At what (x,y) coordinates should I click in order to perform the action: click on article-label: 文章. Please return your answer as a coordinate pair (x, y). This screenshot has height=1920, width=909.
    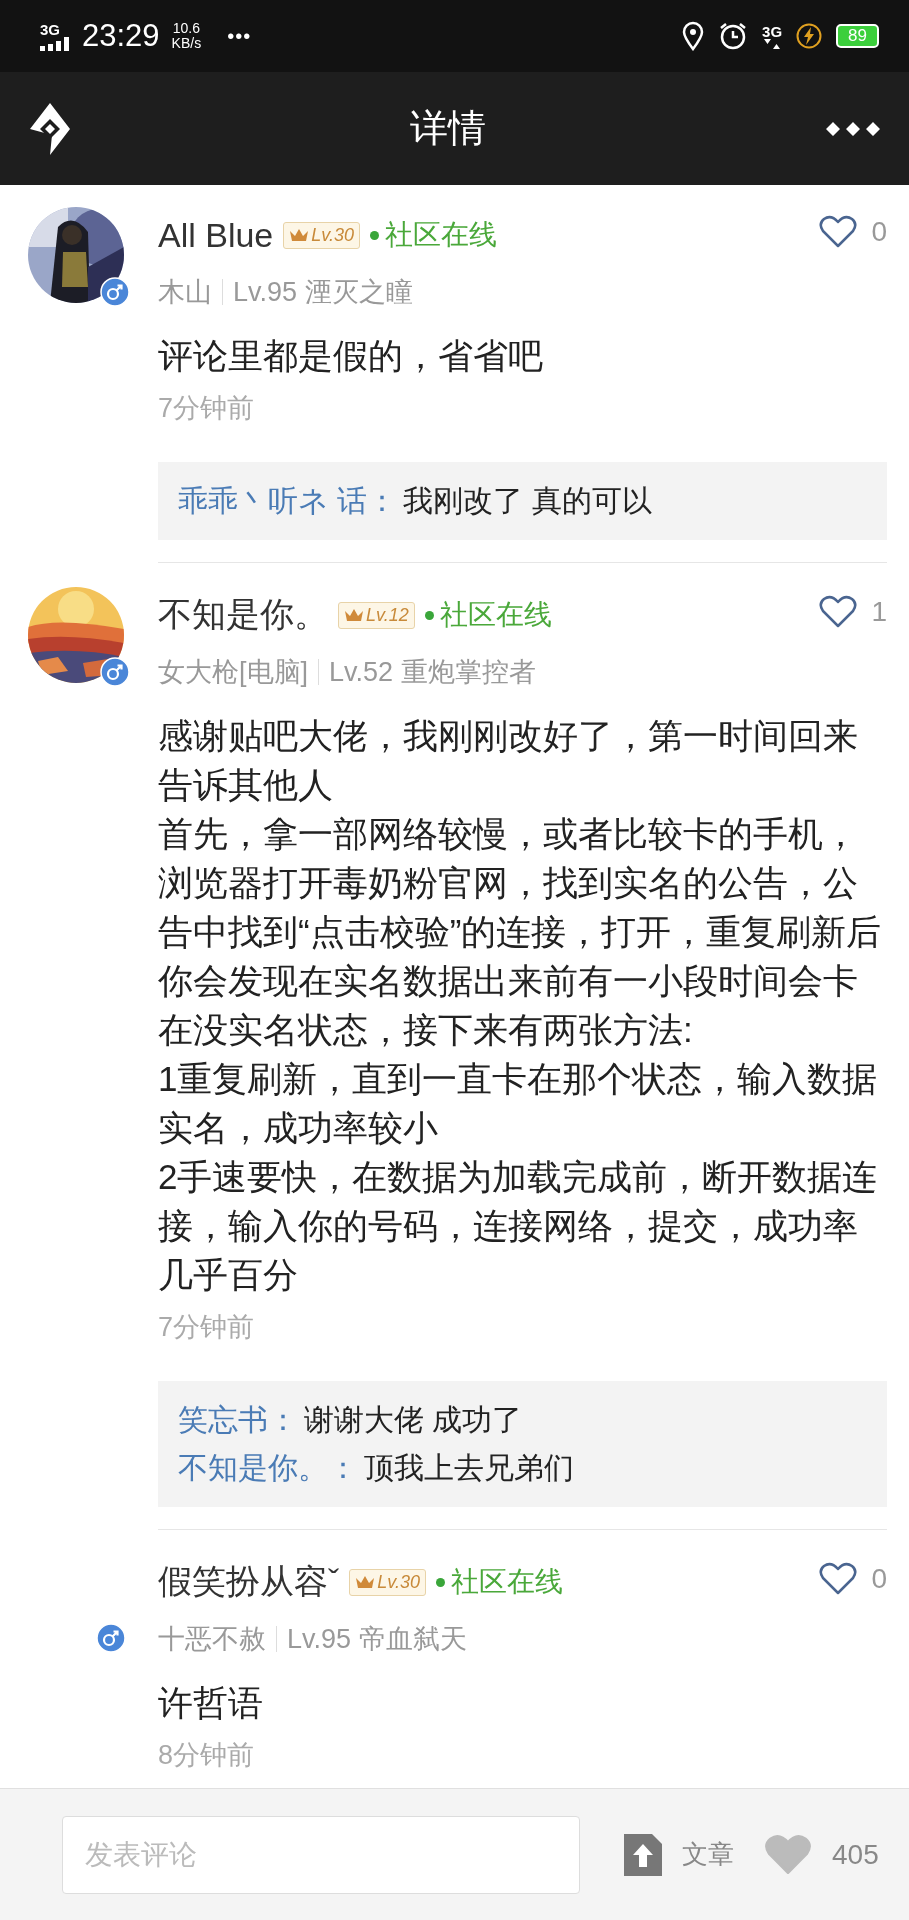
    Looking at the image, I should click on (708, 1854).